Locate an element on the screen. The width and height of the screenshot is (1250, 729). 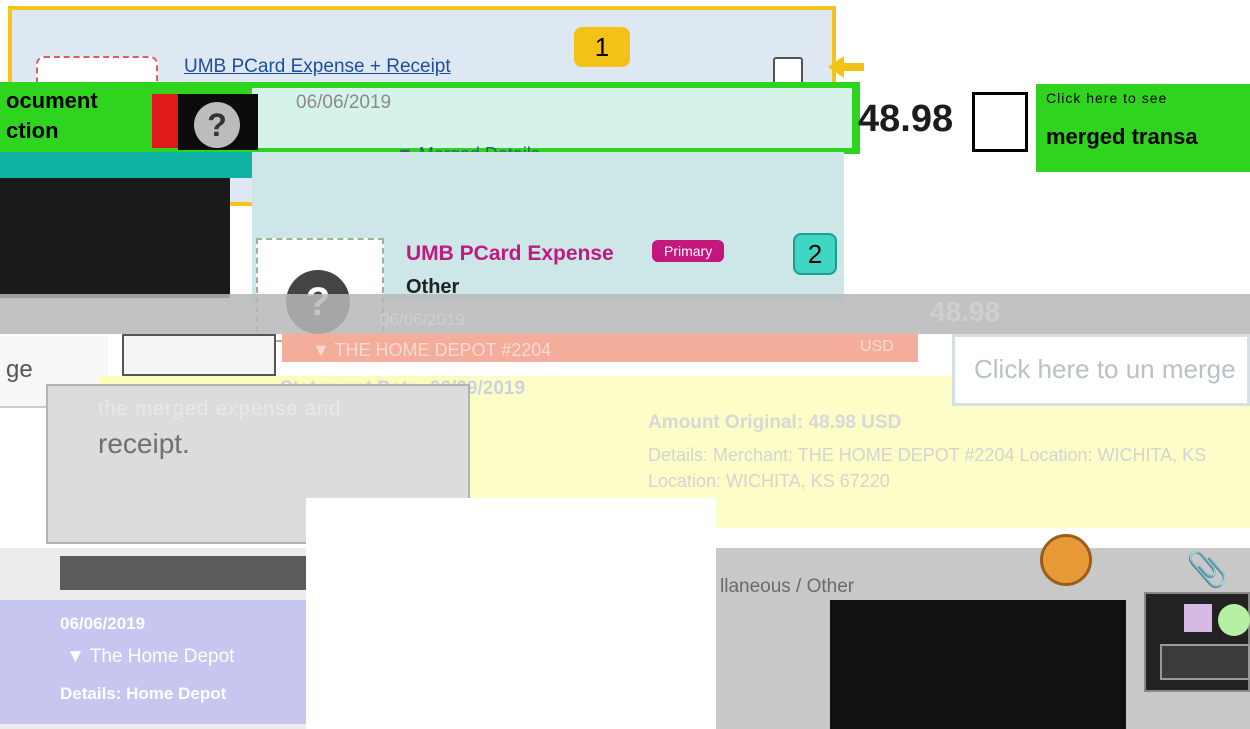
callout-1: 1 is located at coordinates (602, 47).